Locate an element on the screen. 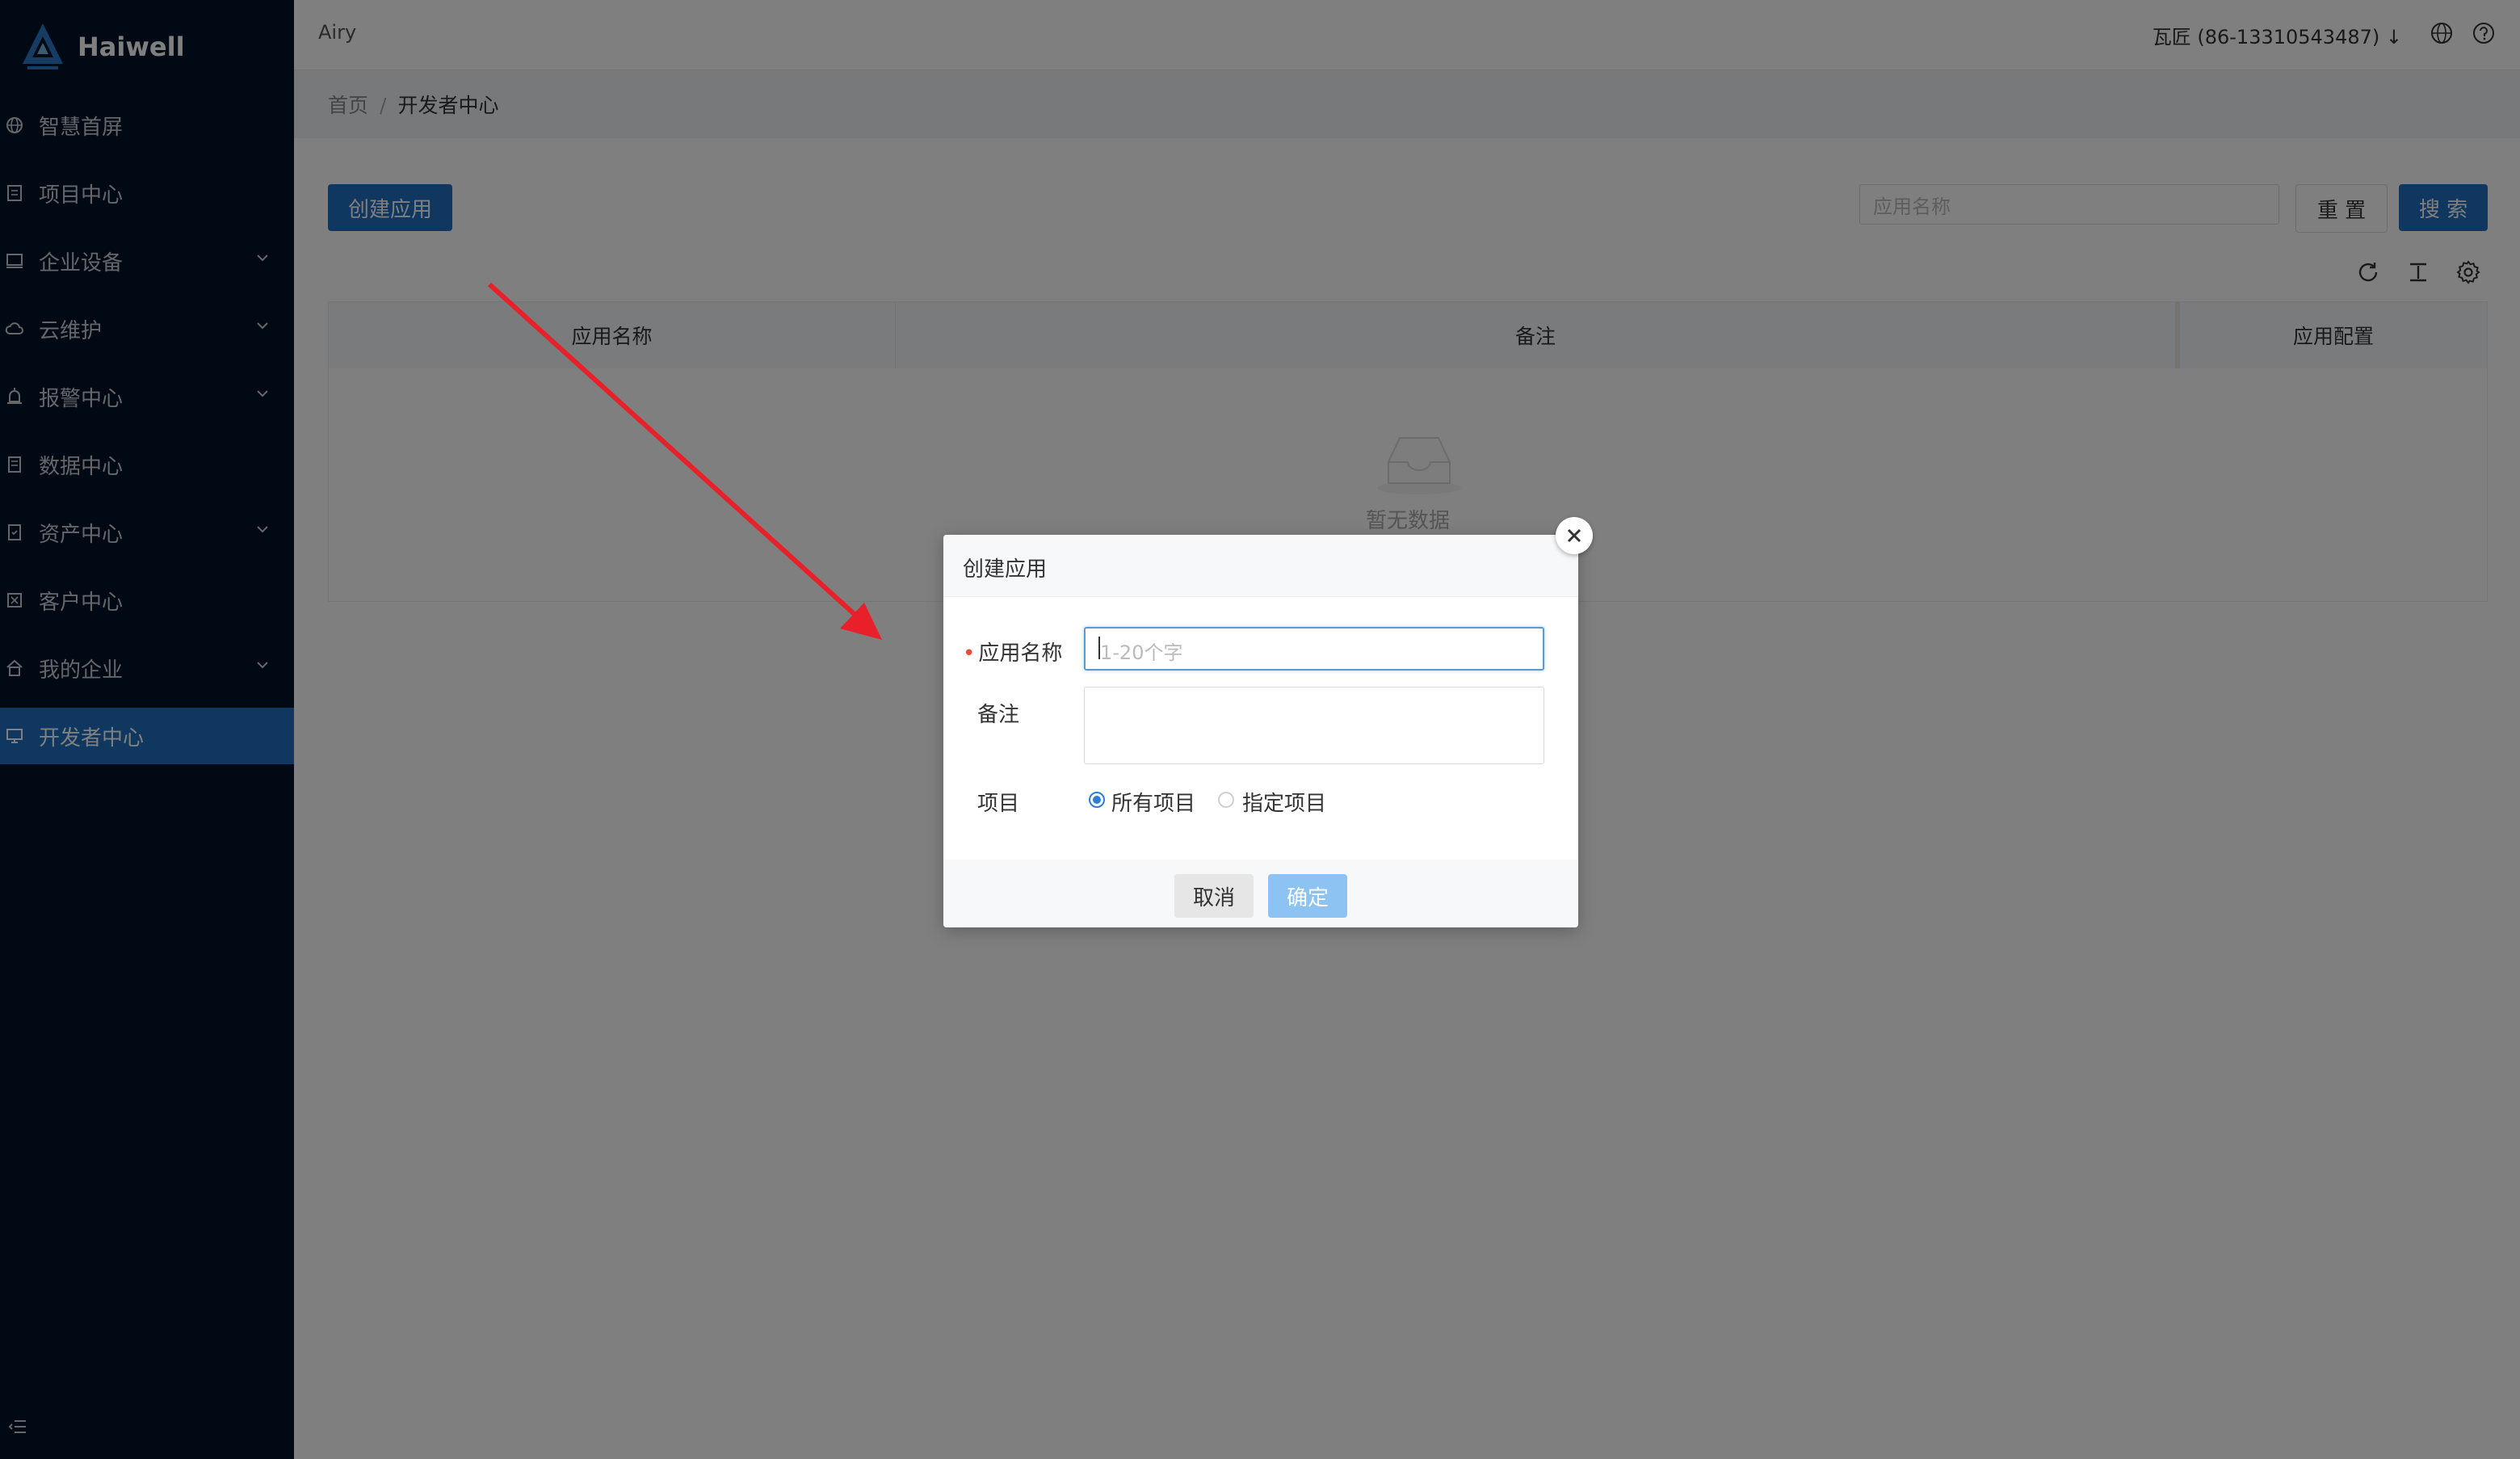 The width and height of the screenshot is (2520, 1459). radio-all-projects is located at coordinates (1097, 800).